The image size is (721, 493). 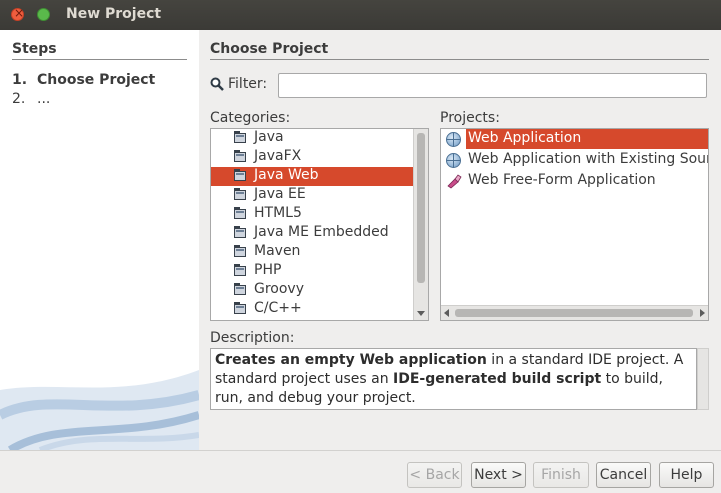 I want to click on category-item-java-web: Java Web, so click(x=312, y=176).